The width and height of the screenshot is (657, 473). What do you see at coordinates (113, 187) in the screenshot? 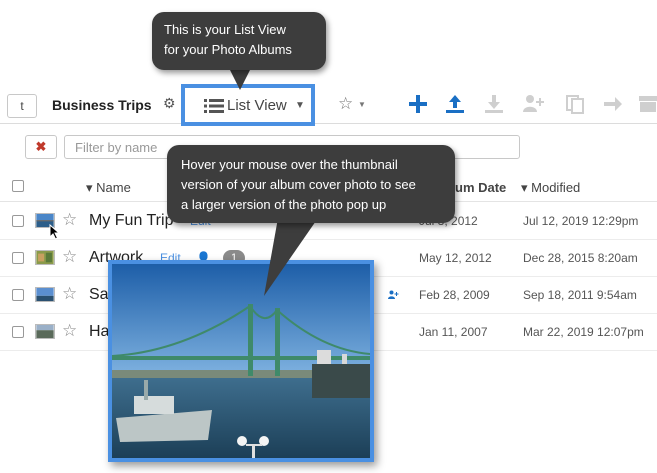
I see `column-name-label: Name` at bounding box center [113, 187].